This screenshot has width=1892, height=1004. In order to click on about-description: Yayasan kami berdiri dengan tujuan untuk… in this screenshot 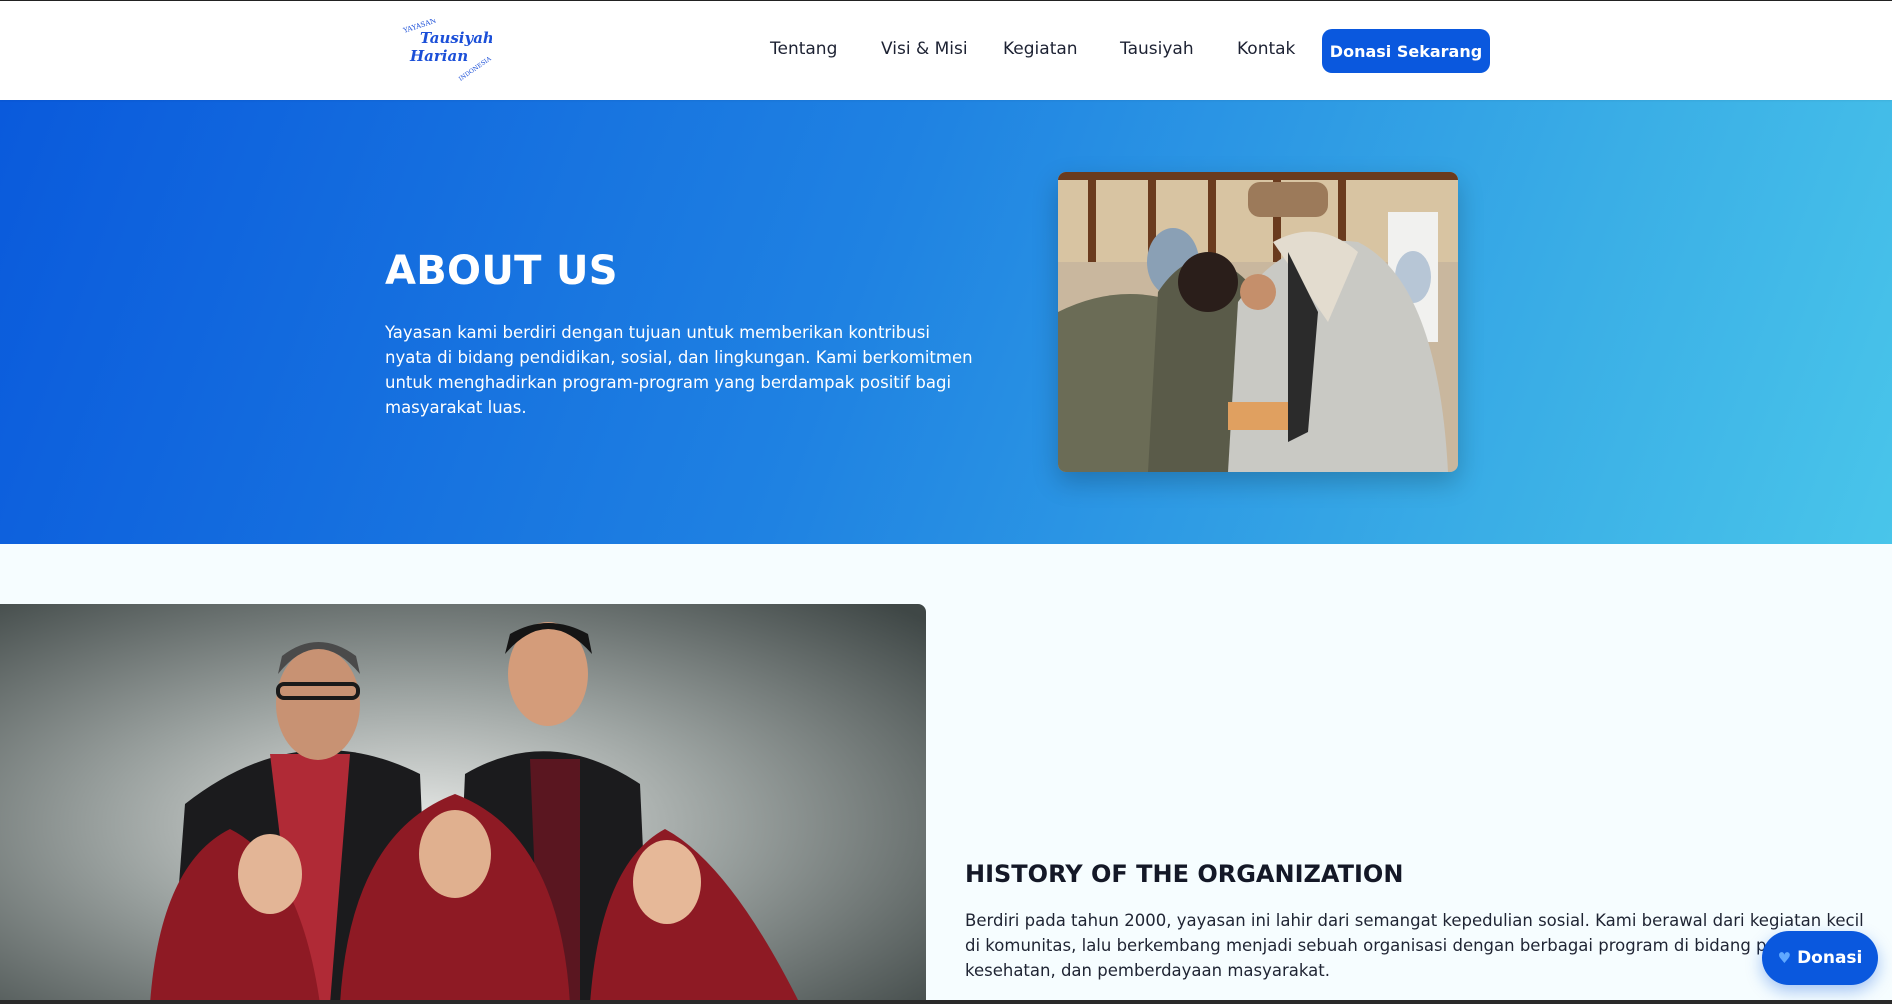, I will do `click(679, 370)`.